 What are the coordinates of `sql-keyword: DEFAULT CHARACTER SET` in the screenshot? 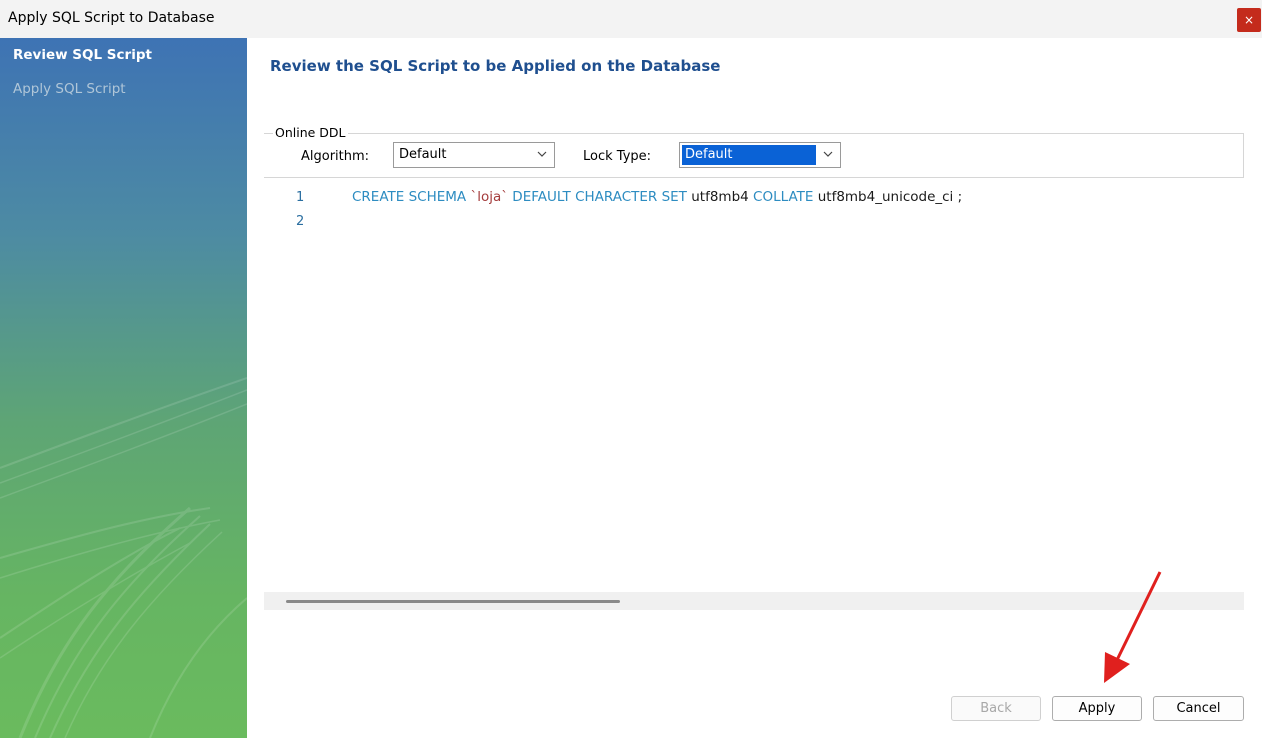 It's located at (599, 197).